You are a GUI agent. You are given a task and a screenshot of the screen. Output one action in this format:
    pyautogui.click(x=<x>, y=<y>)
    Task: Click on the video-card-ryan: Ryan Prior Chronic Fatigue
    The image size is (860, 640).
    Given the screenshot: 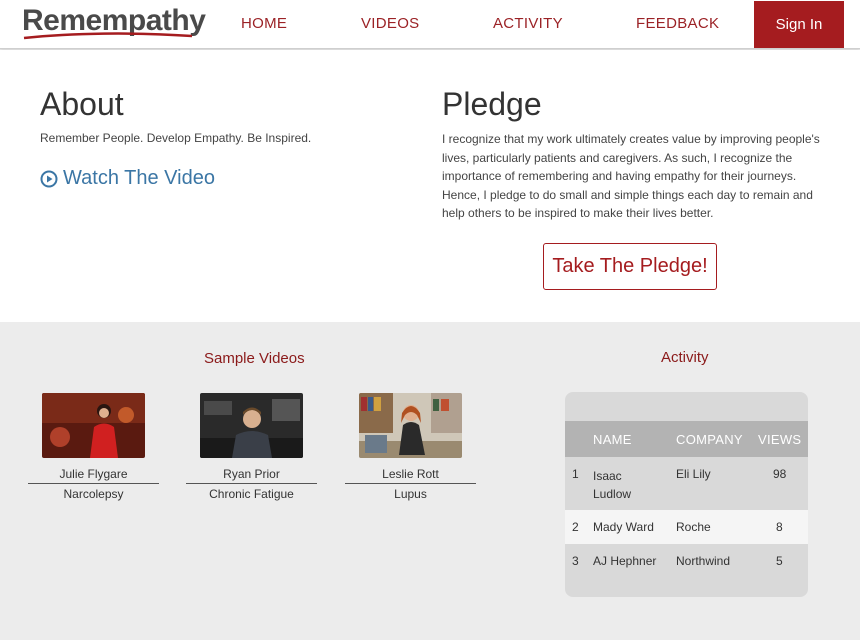 What is the action you would take?
    pyautogui.click(x=251, y=447)
    